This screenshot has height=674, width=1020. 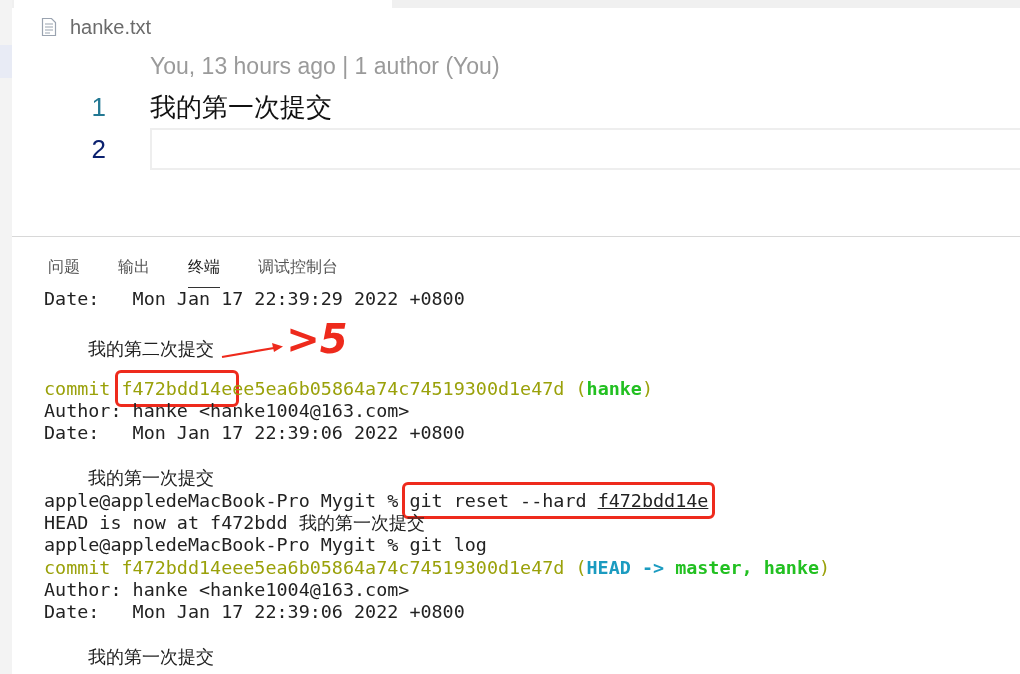 What do you see at coordinates (134, 272) in the screenshot?
I see `panel-tab: 输出` at bounding box center [134, 272].